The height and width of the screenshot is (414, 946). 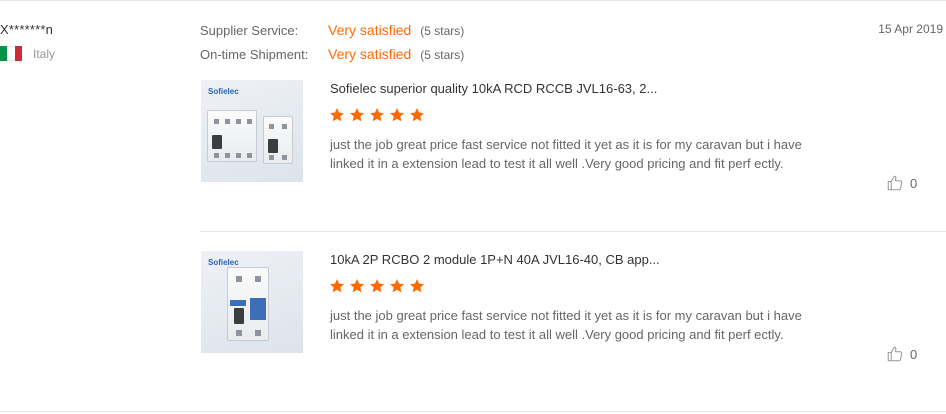 What do you see at coordinates (910, 29) in the screenshot?
I see `review-date: 15 Apr 2019` at bounding box center [910, 29].